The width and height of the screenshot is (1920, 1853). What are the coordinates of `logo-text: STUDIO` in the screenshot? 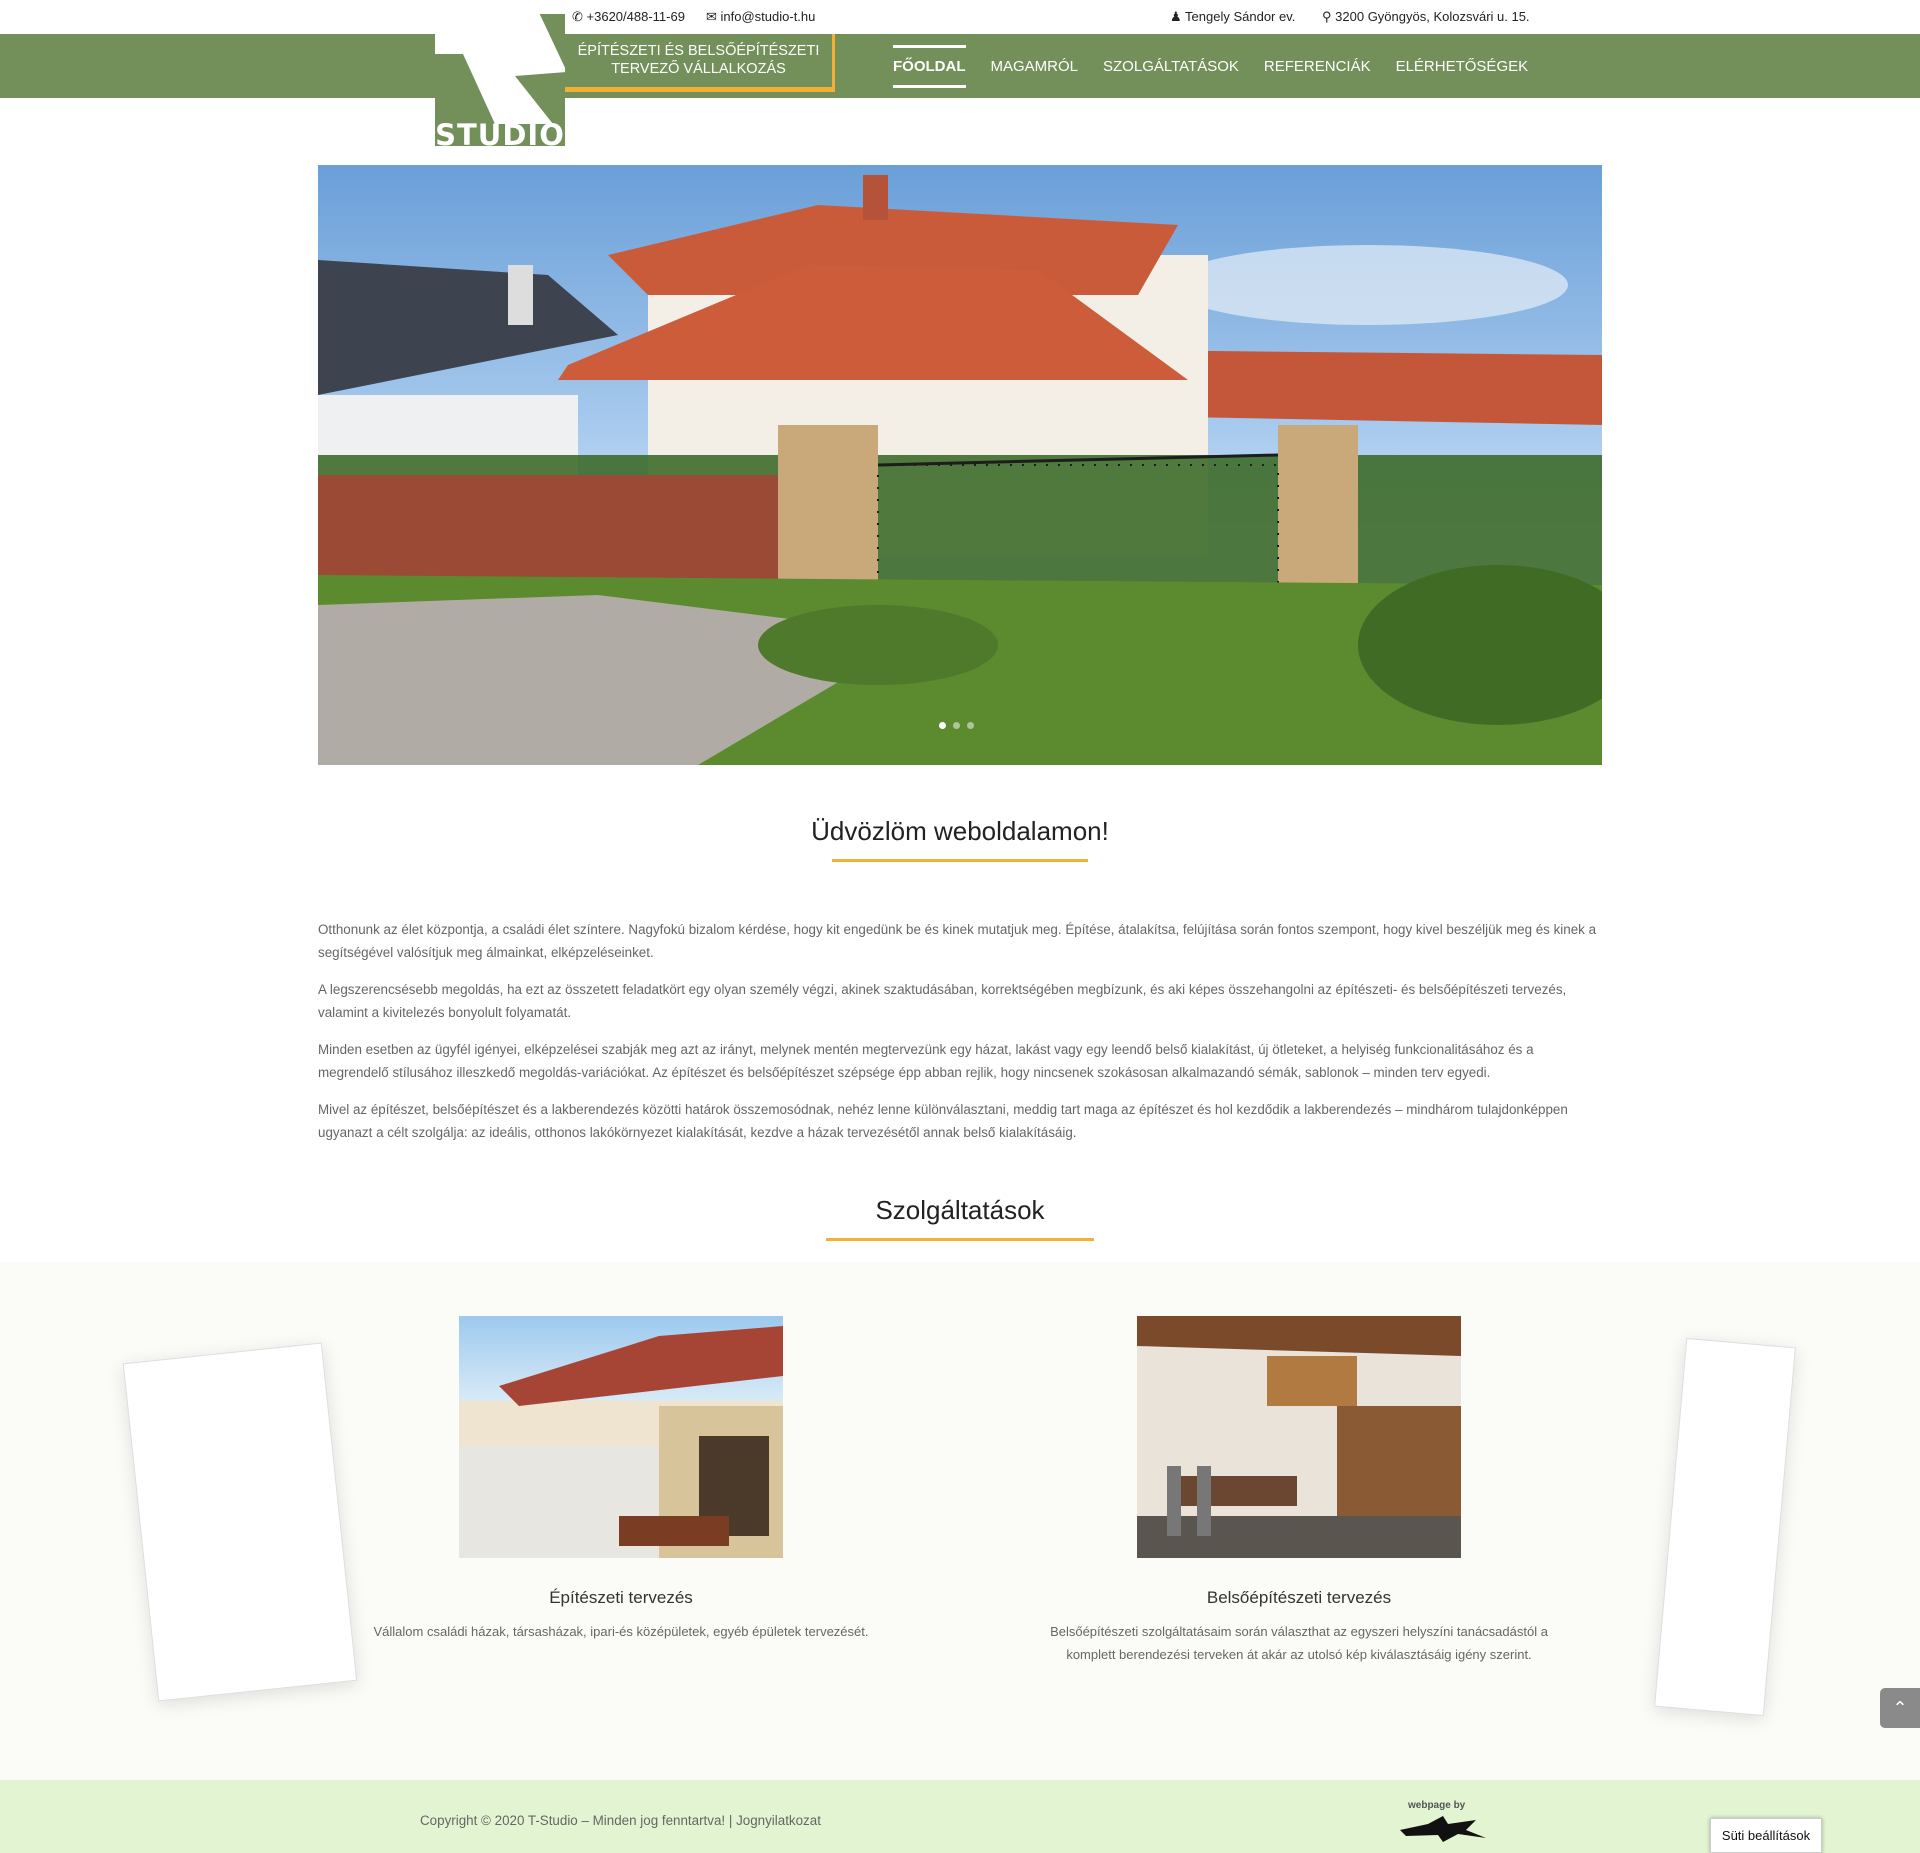 It's located at (500, 132).